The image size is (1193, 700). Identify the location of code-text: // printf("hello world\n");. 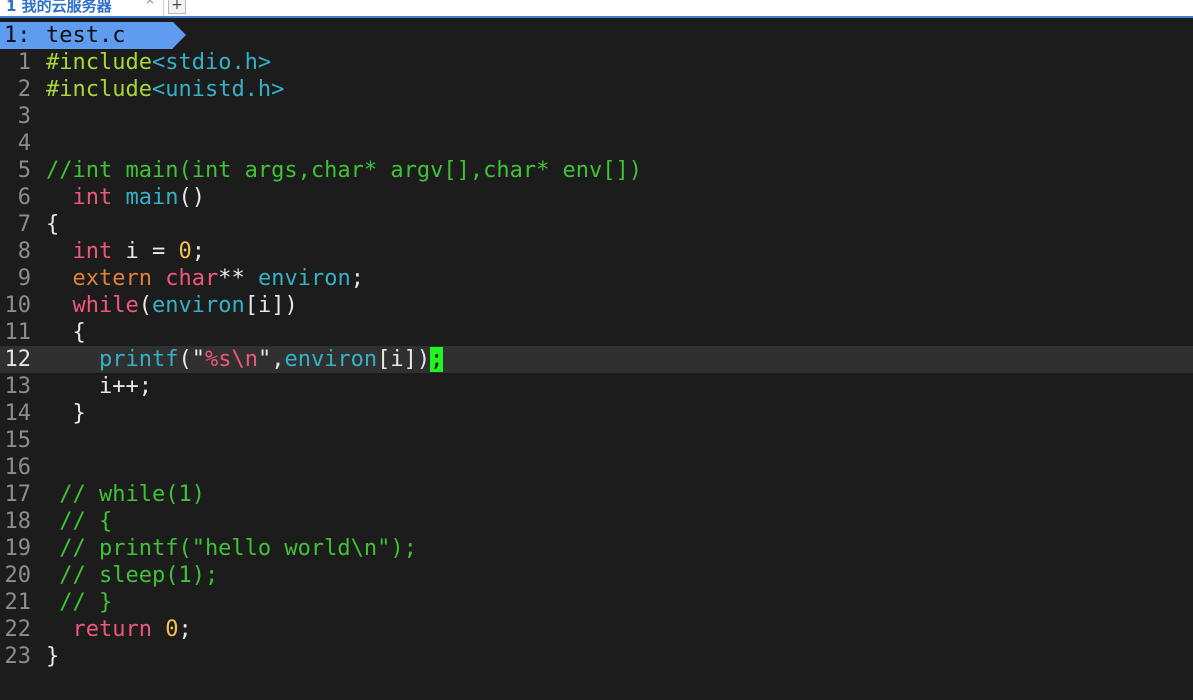
(231, 548).